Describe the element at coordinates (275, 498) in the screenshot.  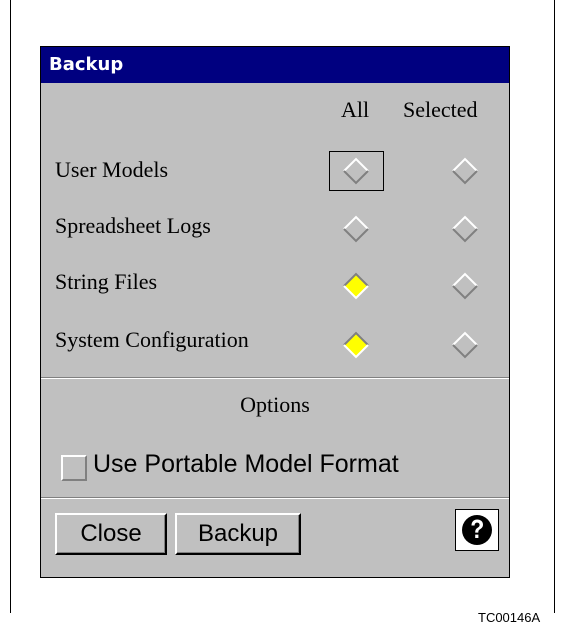
I see `separator-bottom` at that location.